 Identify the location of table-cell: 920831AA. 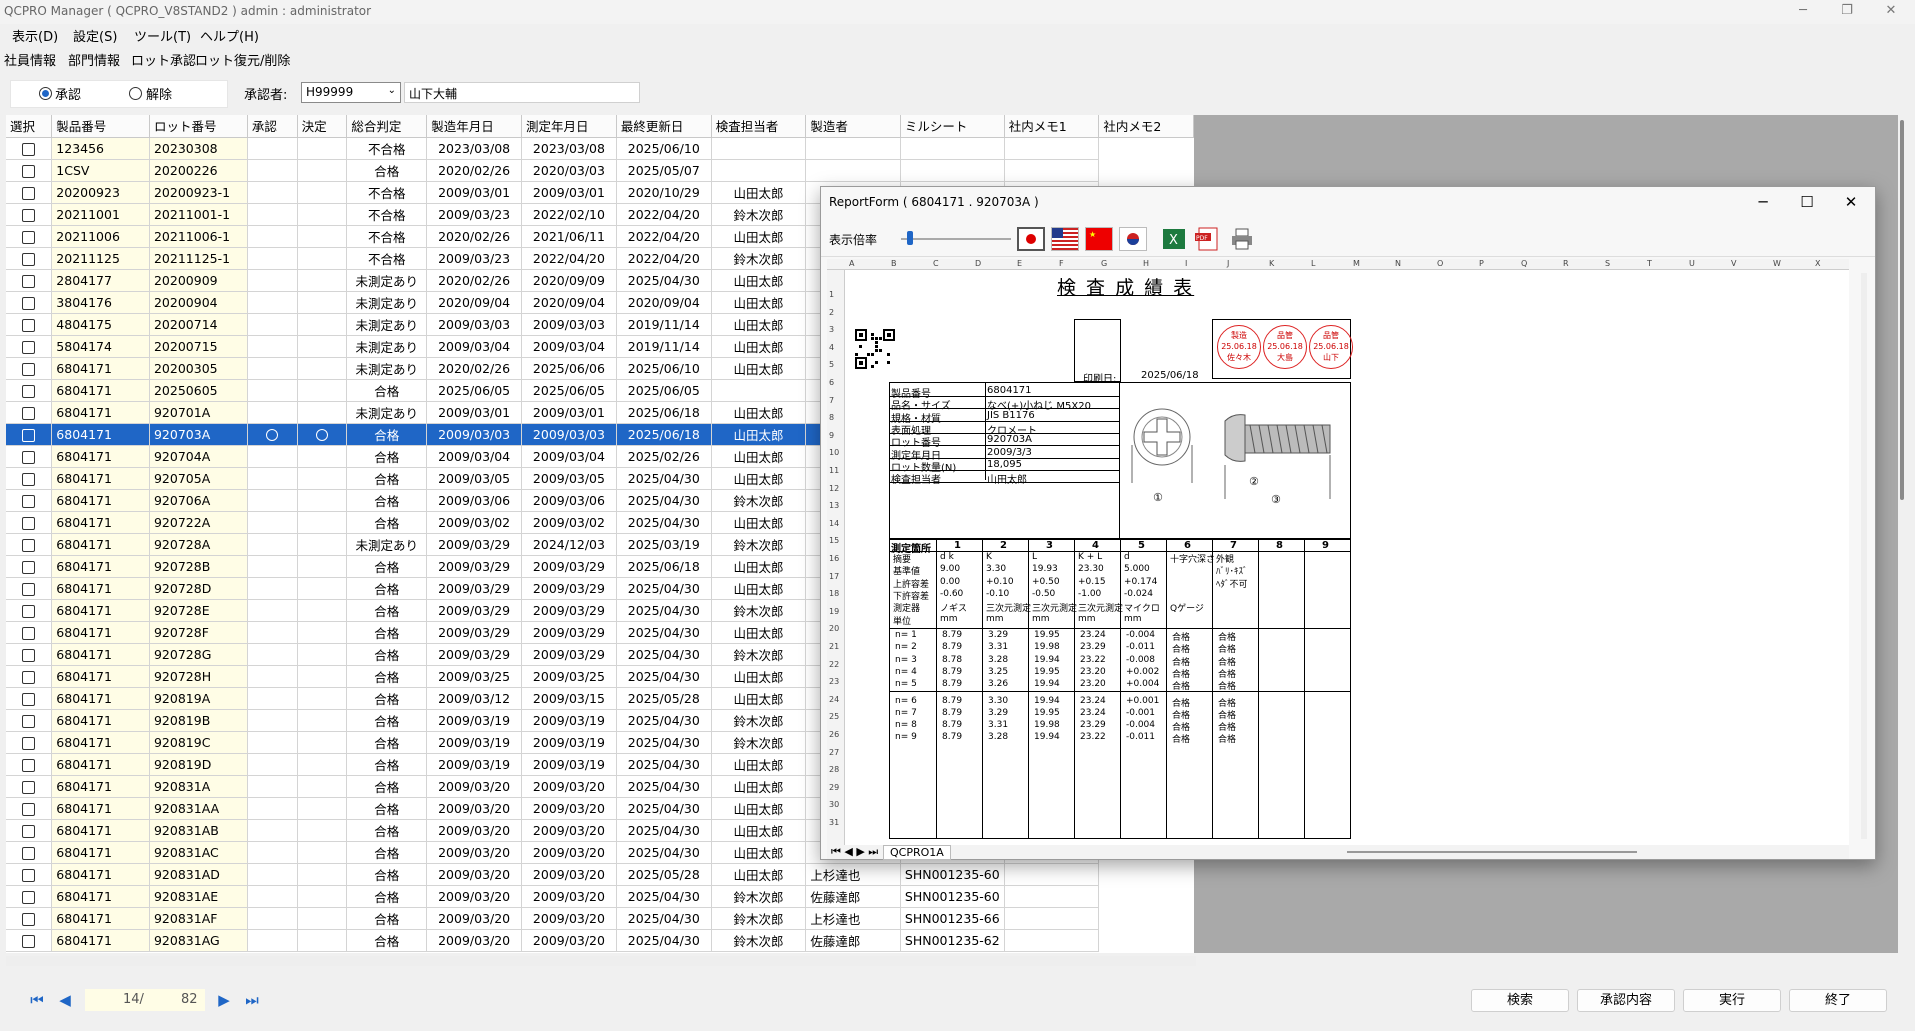
(198, 808).